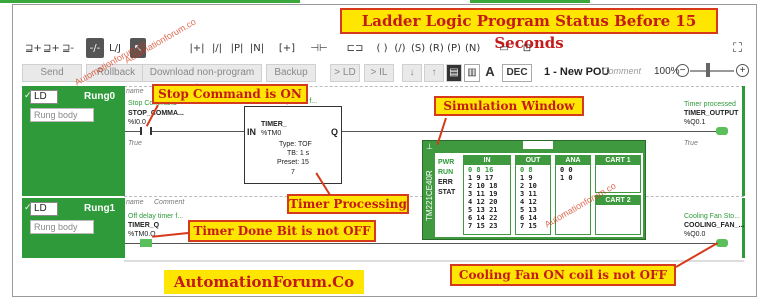 Image resolution: width=768 pixels, height=305 pixels. What do you see at coordinates (528, 210) in the screenshot?
I see `sim-out-row: 5 13` at bounding box center [528, 210].